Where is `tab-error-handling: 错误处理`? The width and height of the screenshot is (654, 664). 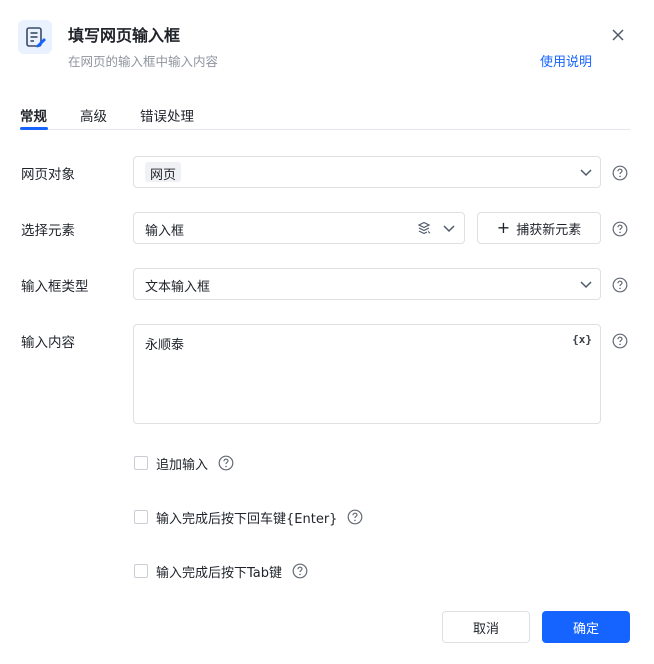
tab-error-handling: 错误处理 is located at coordinates (167, 115).